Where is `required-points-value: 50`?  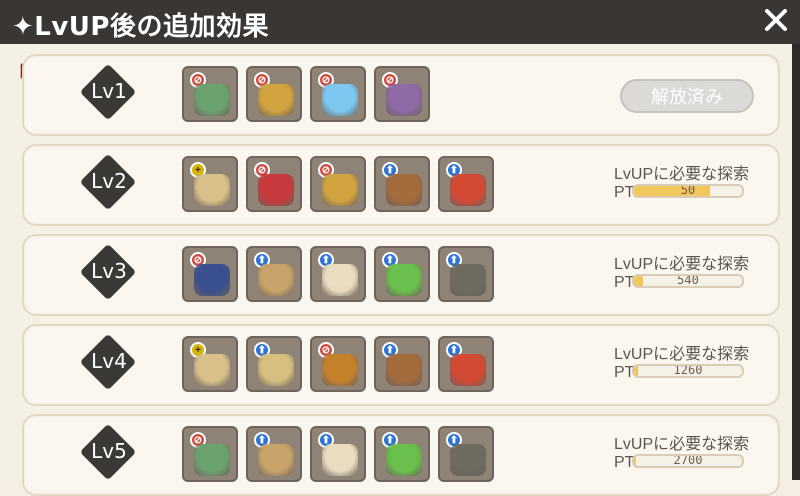 required-points-value: 50 is located at coordinates (688, 190).